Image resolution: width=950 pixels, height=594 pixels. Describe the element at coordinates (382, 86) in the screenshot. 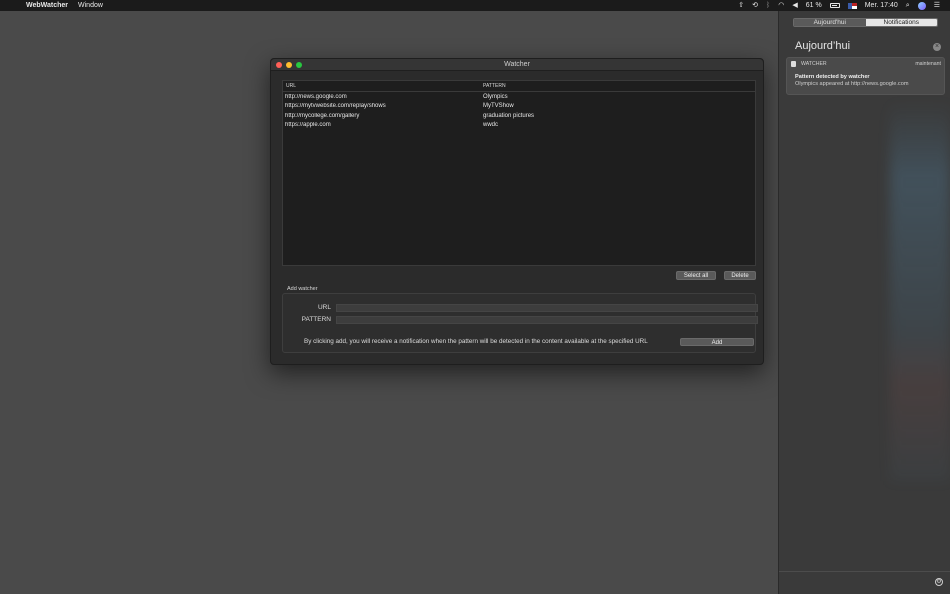

I see `column-header-url: URL` at that location.